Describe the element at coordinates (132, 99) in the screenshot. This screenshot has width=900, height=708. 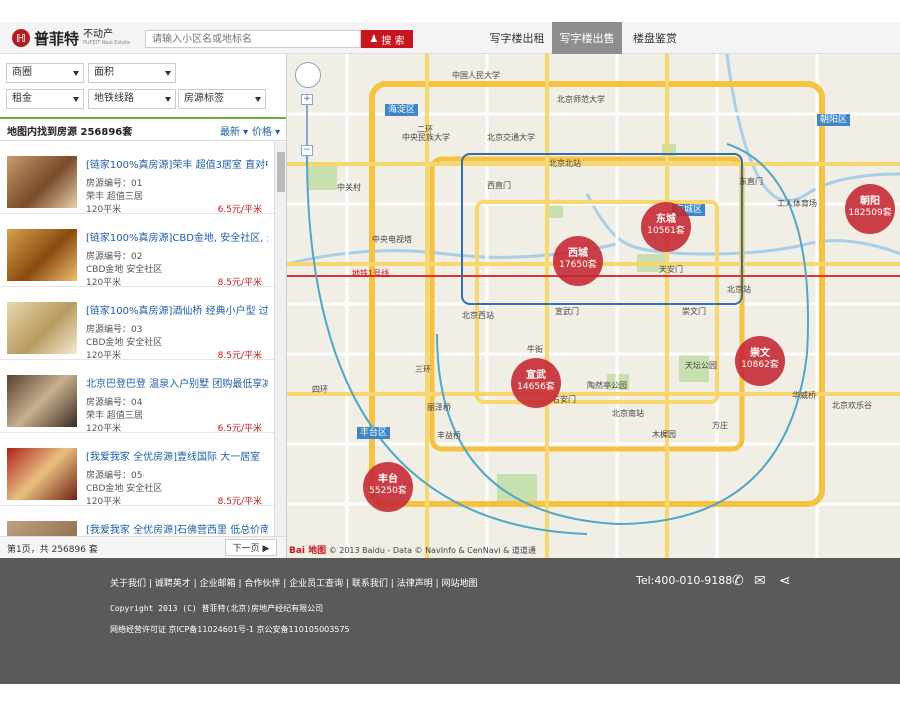
I see `filter-subway-line: 地铁线路` at that location.